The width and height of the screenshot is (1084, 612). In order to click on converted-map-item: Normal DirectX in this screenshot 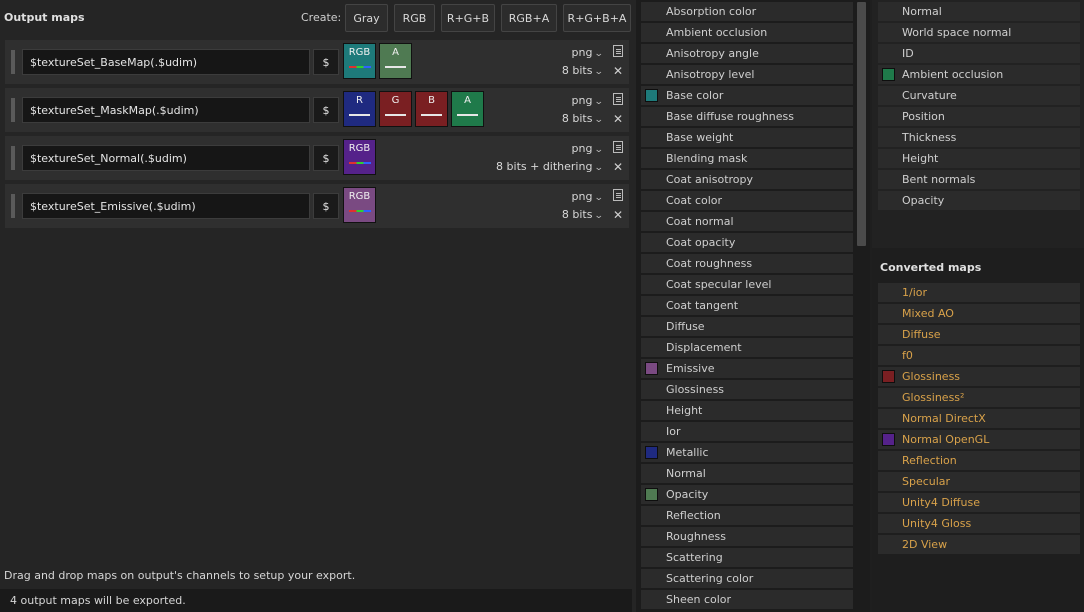, I will do `click(979, 418)`.